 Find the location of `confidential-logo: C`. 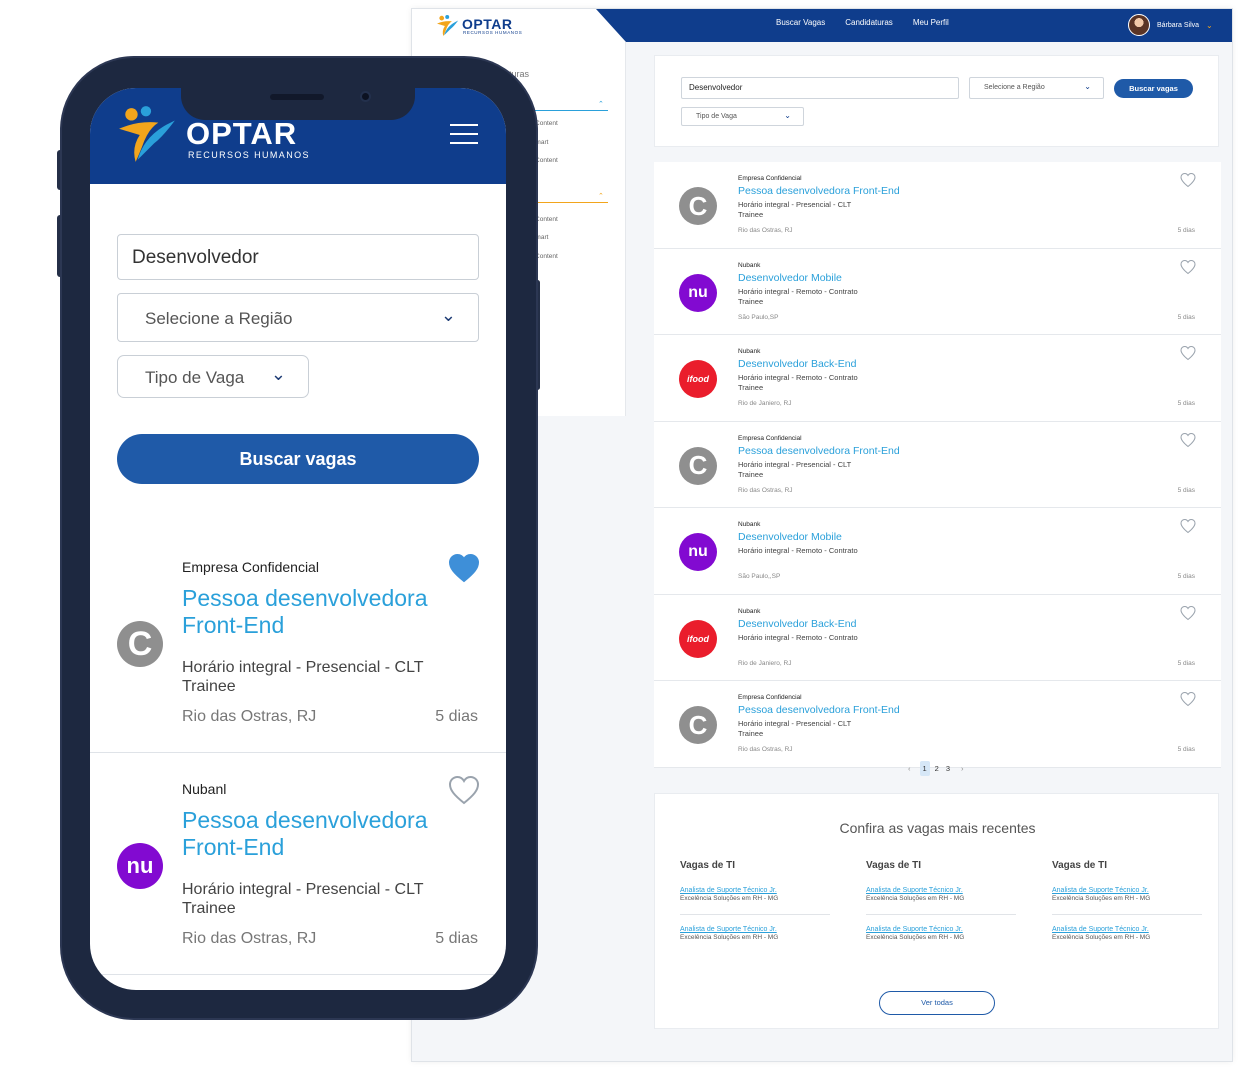

confidential-logo: C is located at coordinates (698, 725).